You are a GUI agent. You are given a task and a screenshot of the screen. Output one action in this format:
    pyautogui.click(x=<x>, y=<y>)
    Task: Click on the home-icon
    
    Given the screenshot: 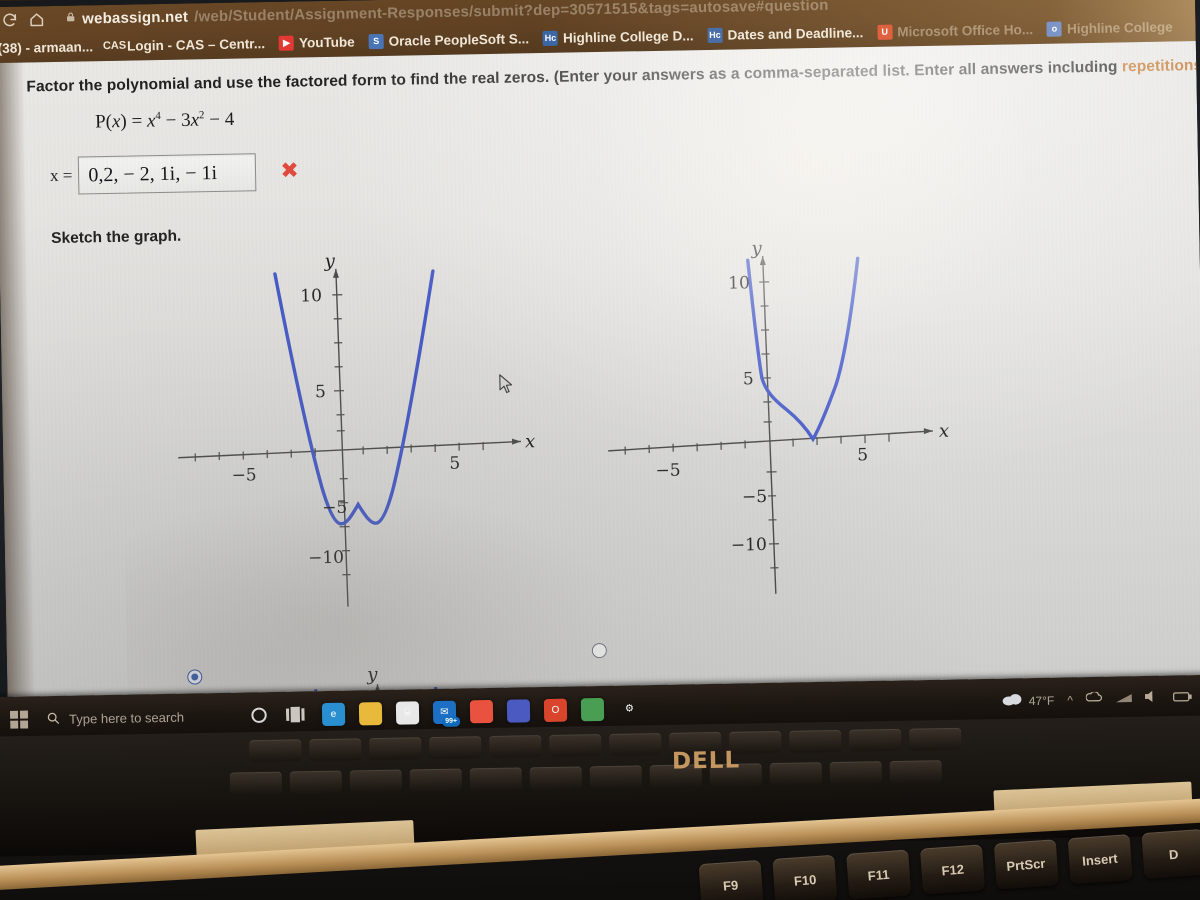 What is the action you would take?
    pyautogui.click(x=36, y=19)
    